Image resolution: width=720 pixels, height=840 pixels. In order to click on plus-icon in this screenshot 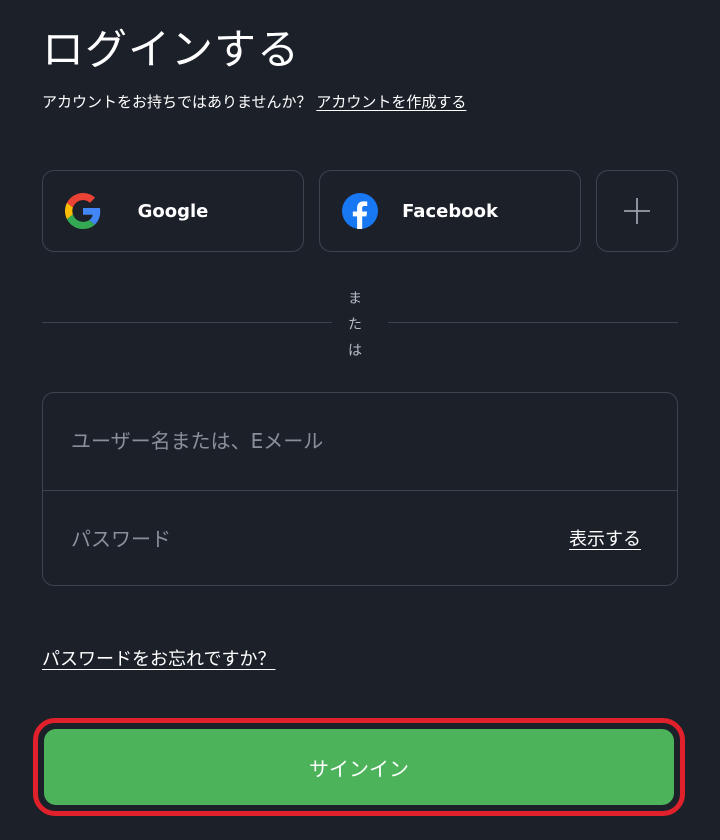, I will do `click(637, 211)`.